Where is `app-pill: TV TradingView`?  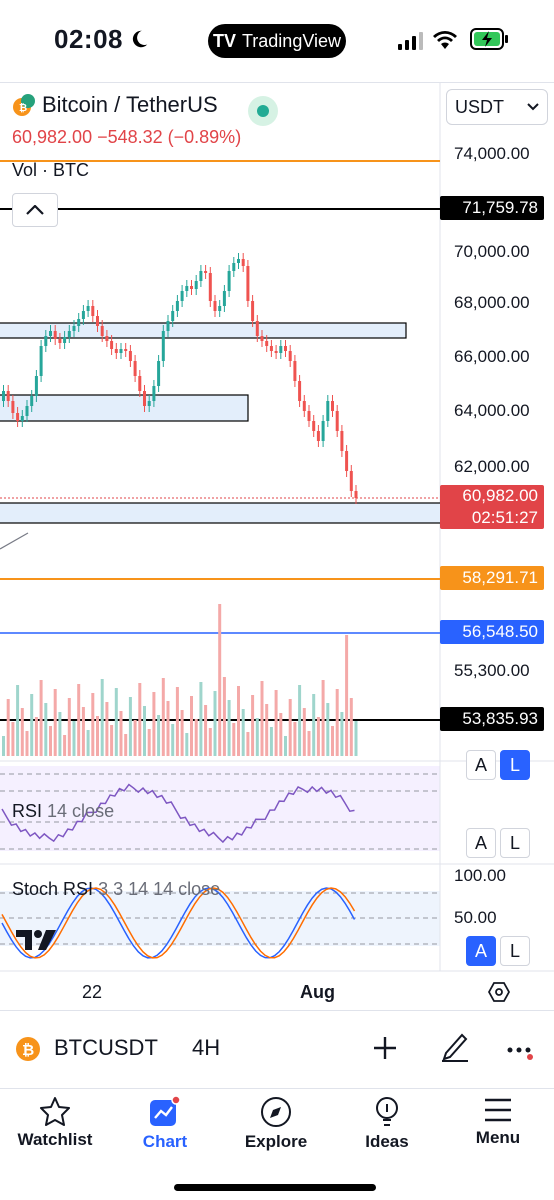
app-pill: TV TradingView is located at coordinates (277, 41).